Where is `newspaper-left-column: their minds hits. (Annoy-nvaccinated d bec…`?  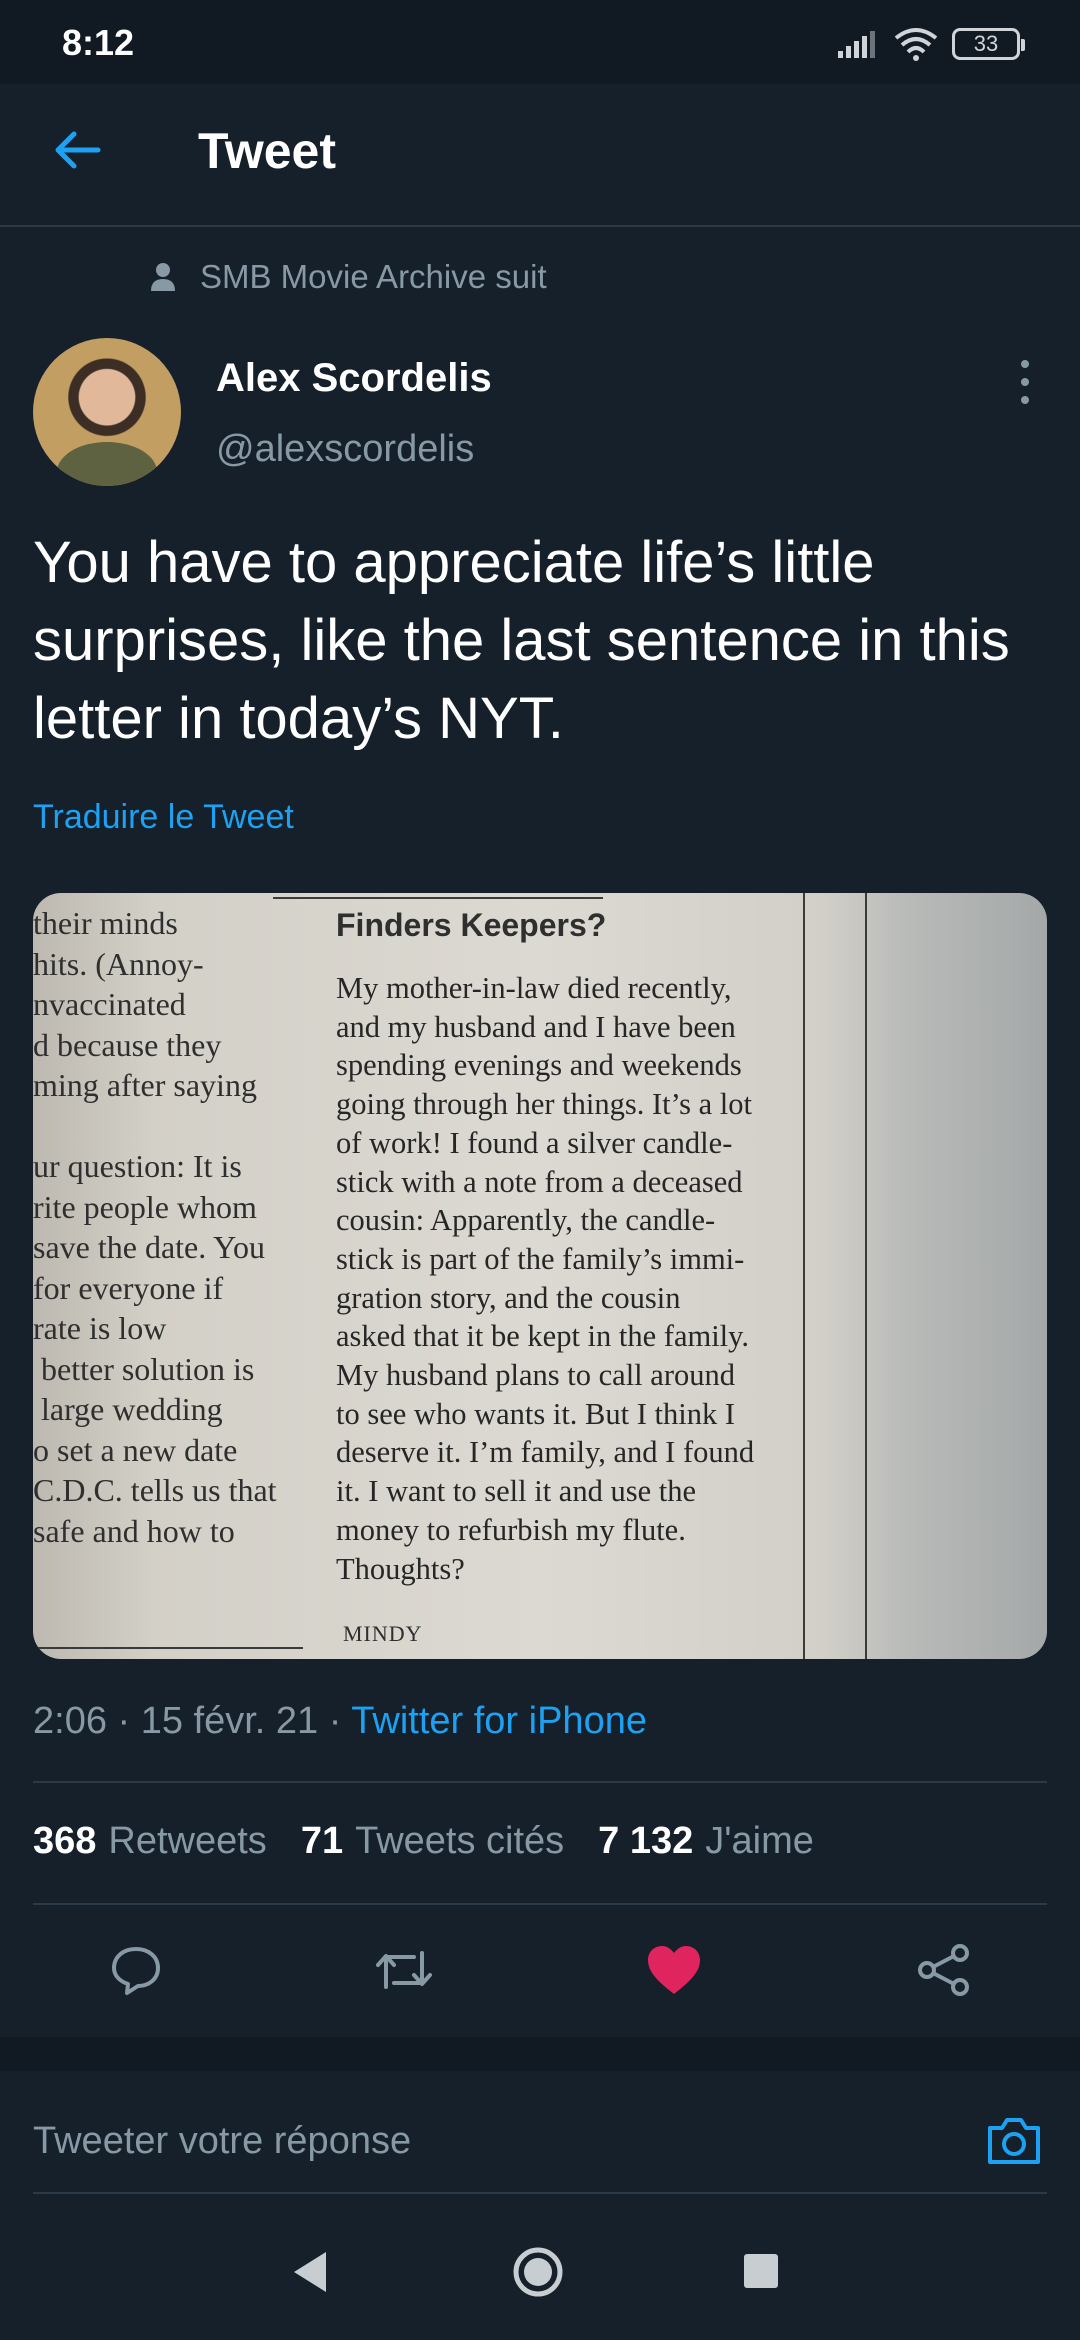
newspaper-left-column: their minds hits. (Annoy-nvaccinated d bec… is located at coordinates (178, 1227).